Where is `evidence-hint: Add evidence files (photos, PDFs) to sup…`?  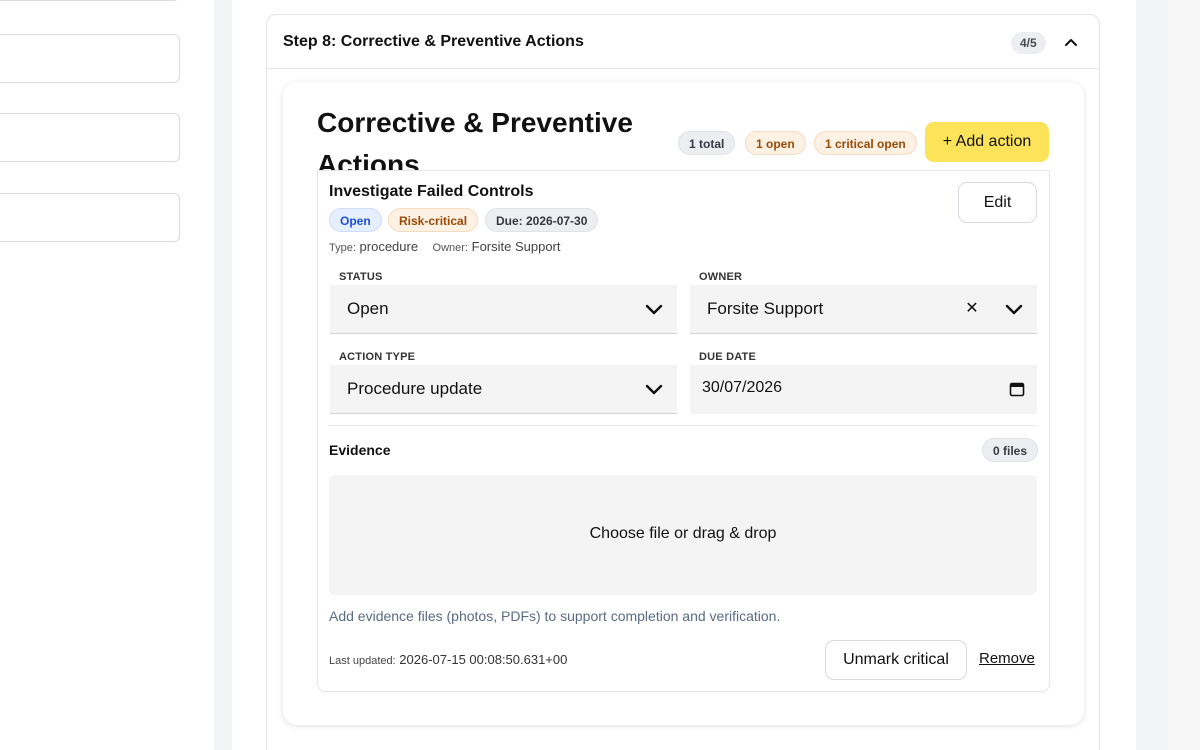
evidence-hint: Add evidence files (photos, PDFs) to sup… is located at coordinates (555, 616).